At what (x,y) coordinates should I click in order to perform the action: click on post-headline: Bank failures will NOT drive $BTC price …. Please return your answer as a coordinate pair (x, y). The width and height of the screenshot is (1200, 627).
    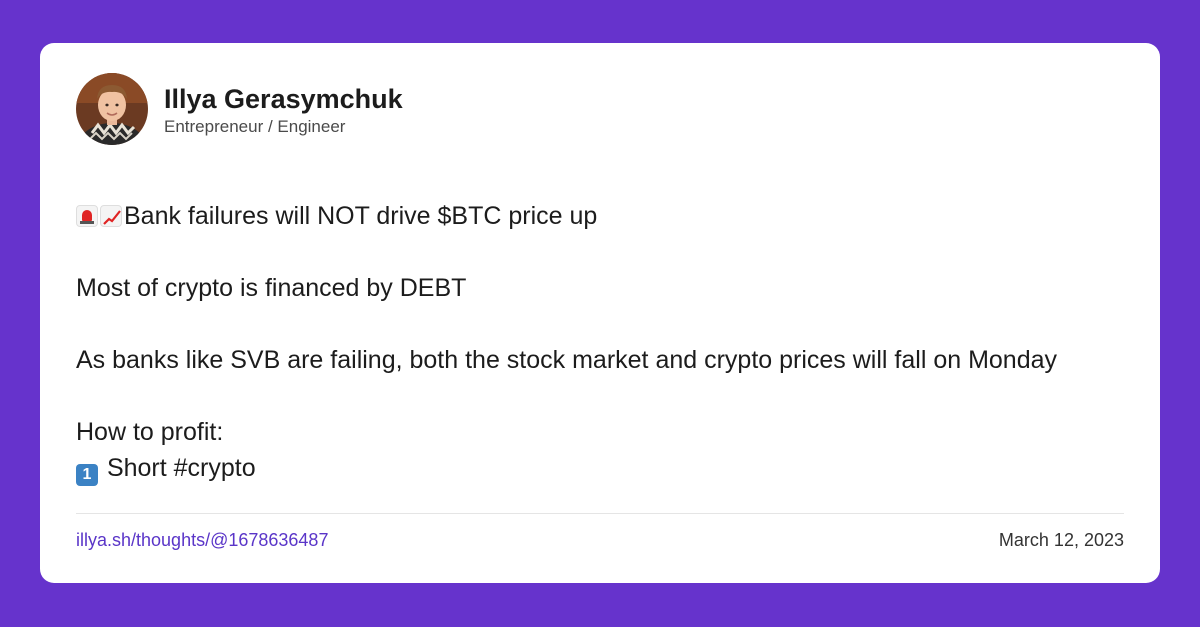
    Looking at the image, I should click on (361, 216).